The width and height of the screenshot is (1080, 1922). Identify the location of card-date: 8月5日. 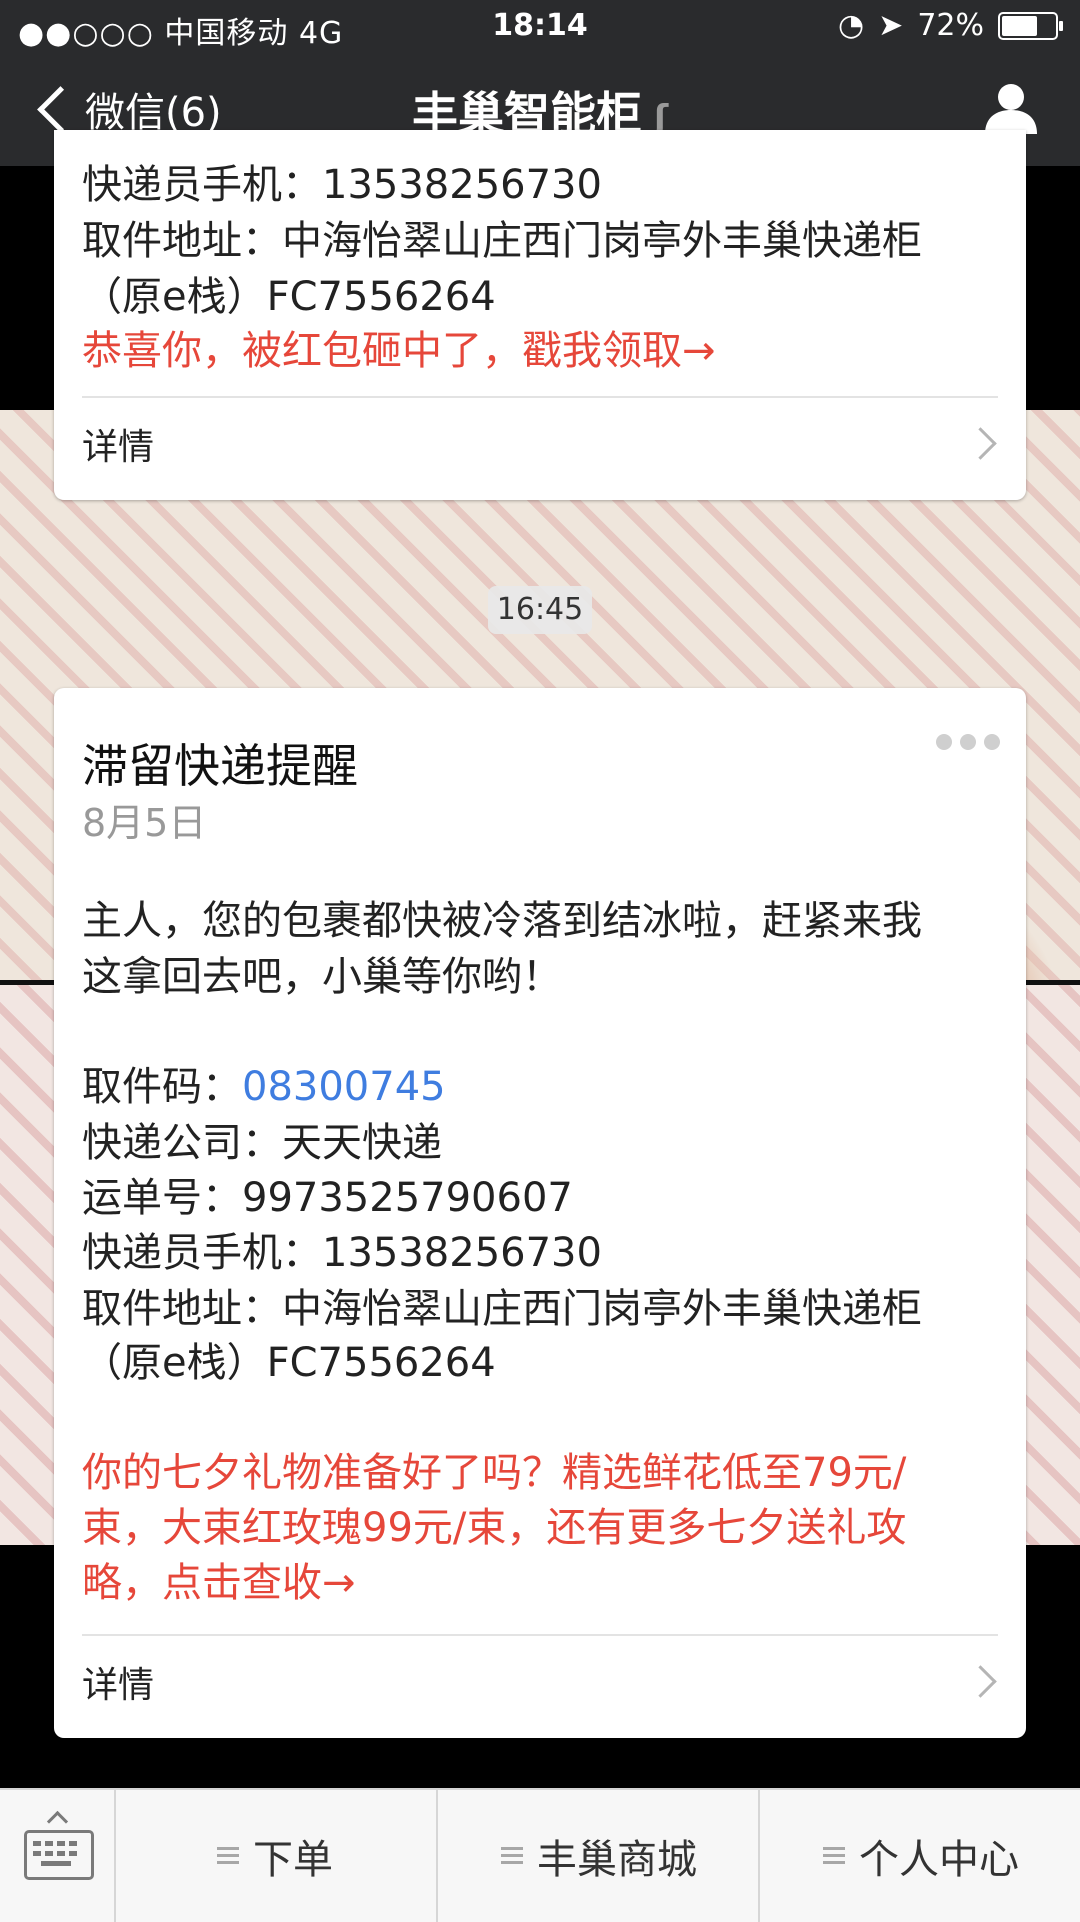
(144, 823).